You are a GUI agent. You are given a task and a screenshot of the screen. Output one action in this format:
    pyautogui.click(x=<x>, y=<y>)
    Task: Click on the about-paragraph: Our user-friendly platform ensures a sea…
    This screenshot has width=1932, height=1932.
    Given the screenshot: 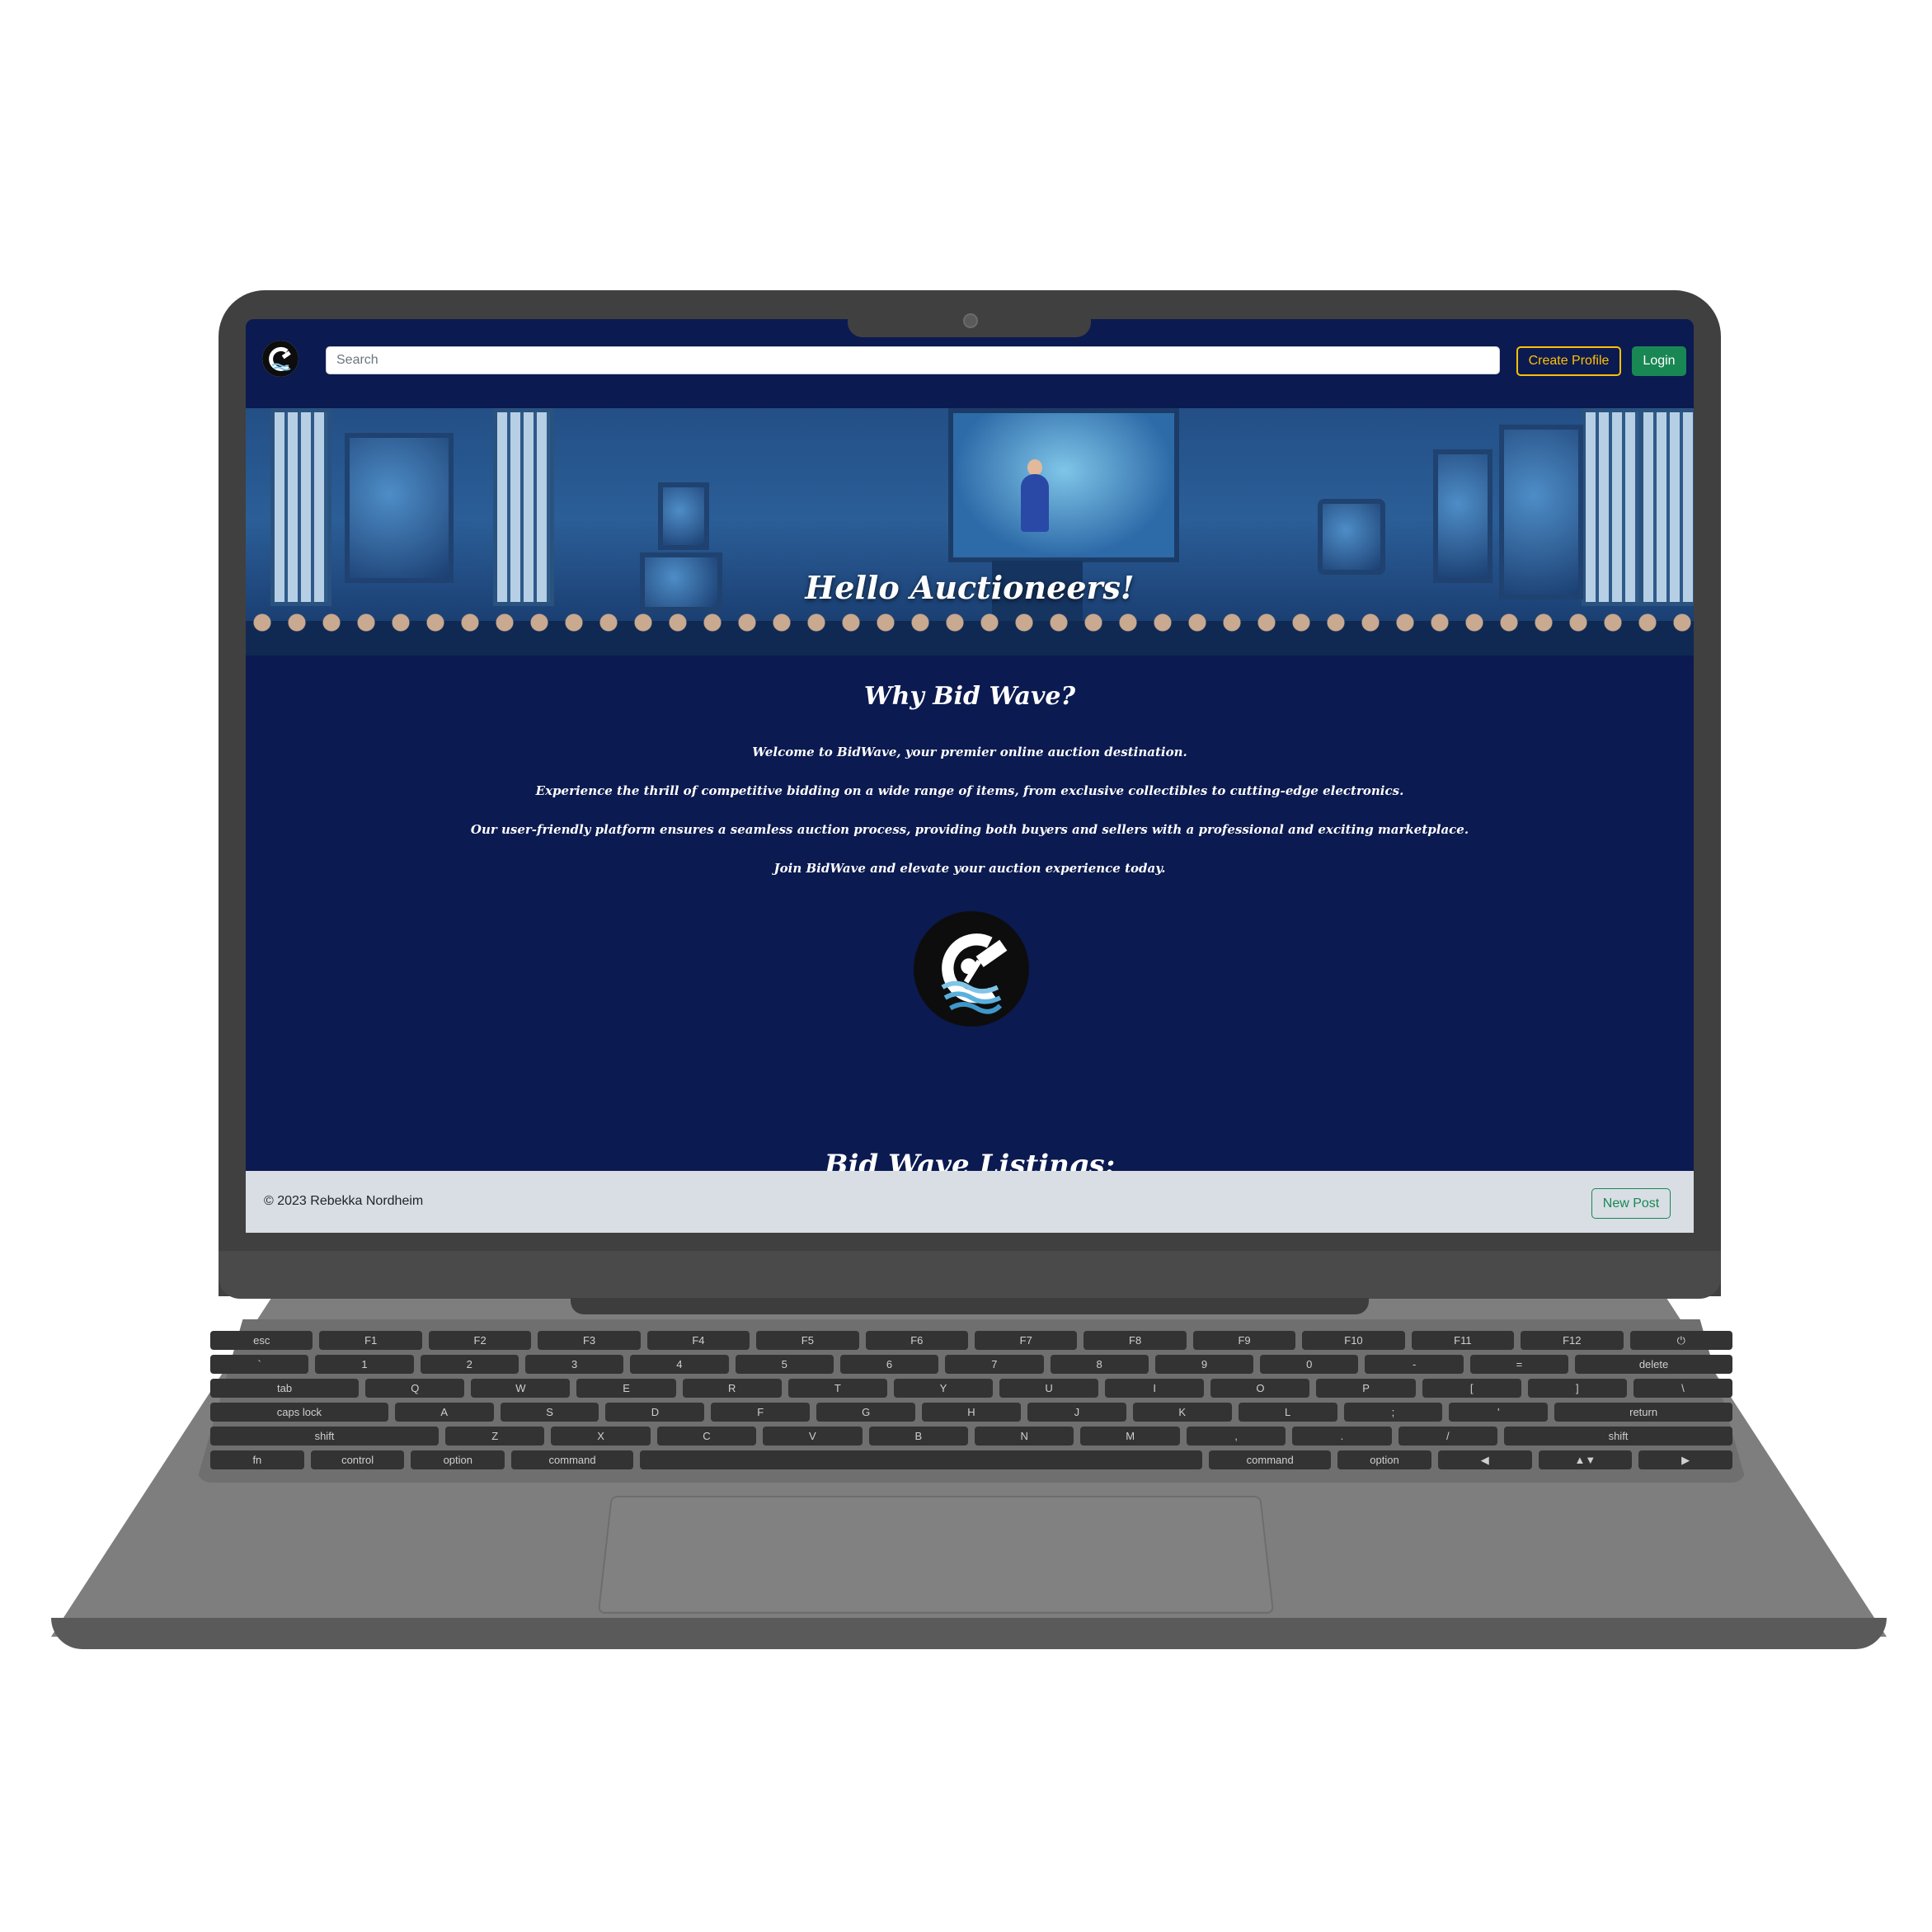 What is the action you would take?
    pyautogui.click(x=969, y=829)
    